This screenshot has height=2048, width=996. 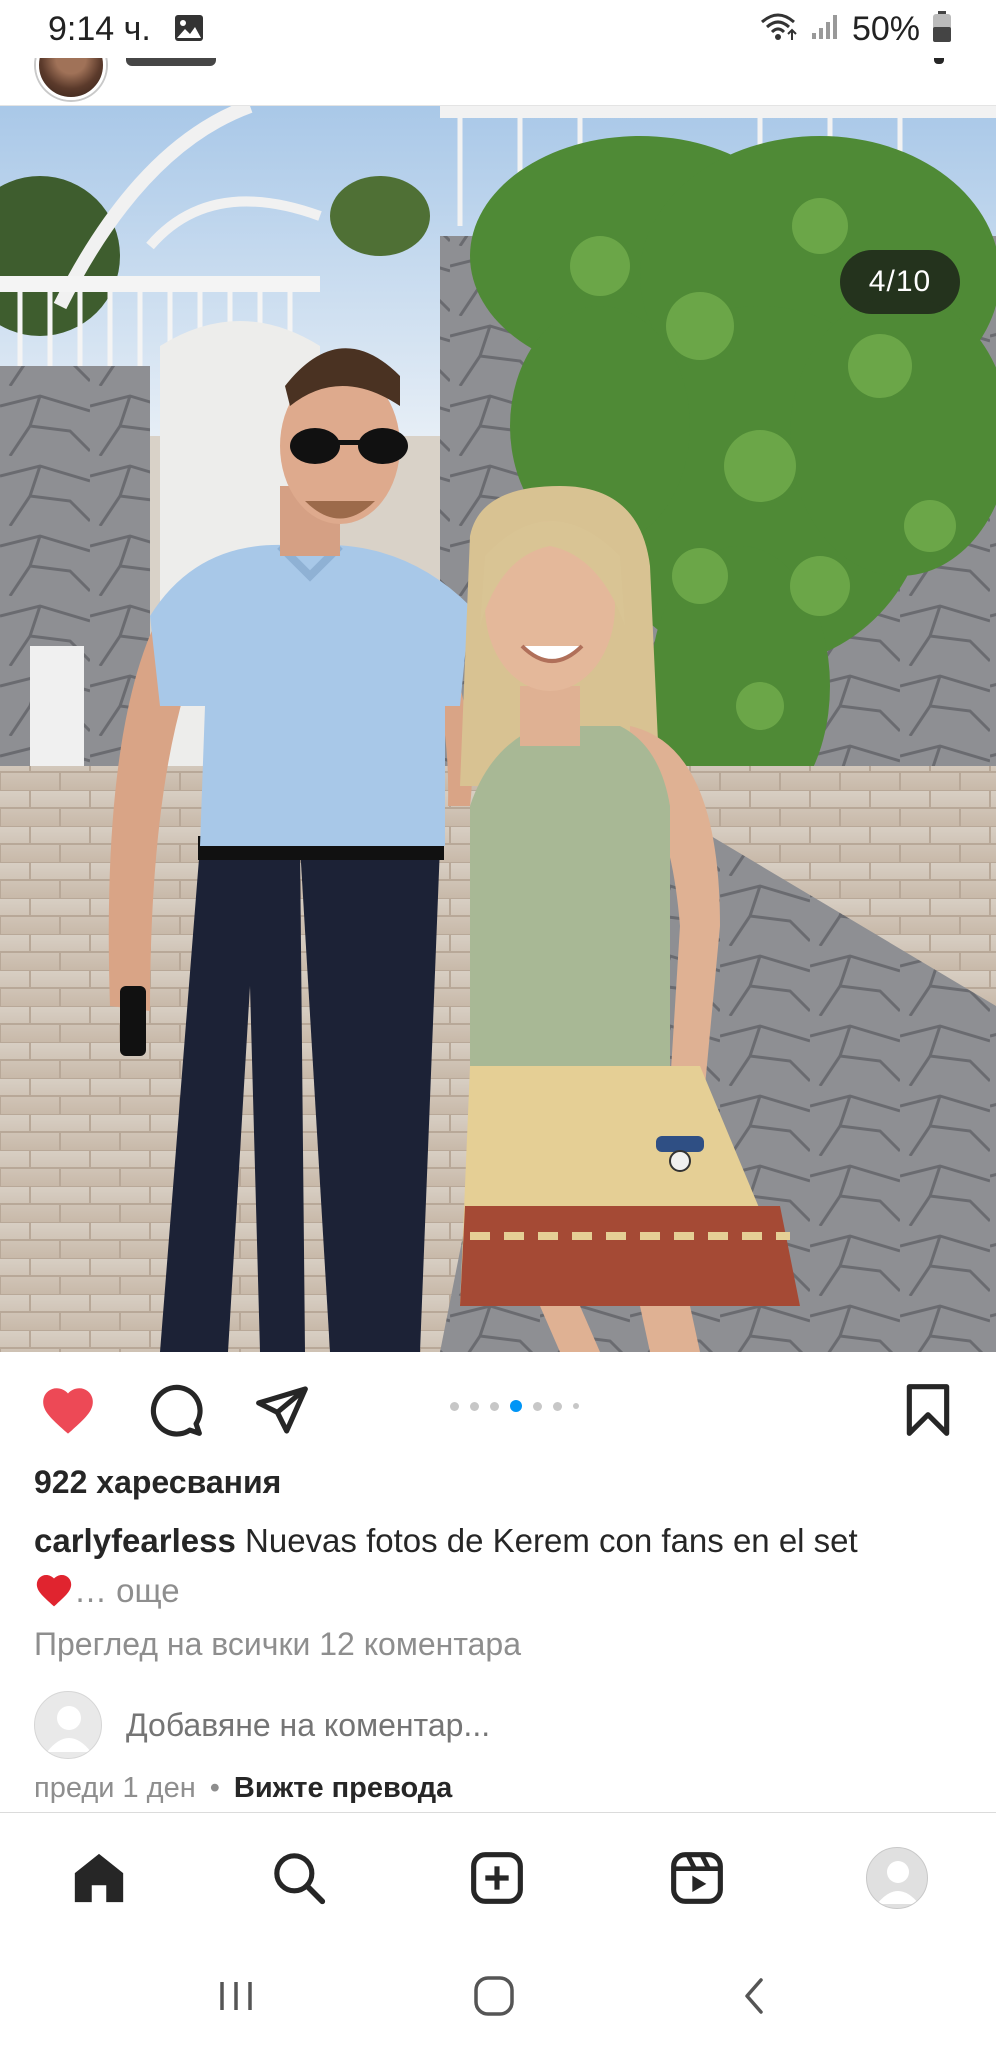 I want to click on profile-avatar, so click(x=897, y=1878).